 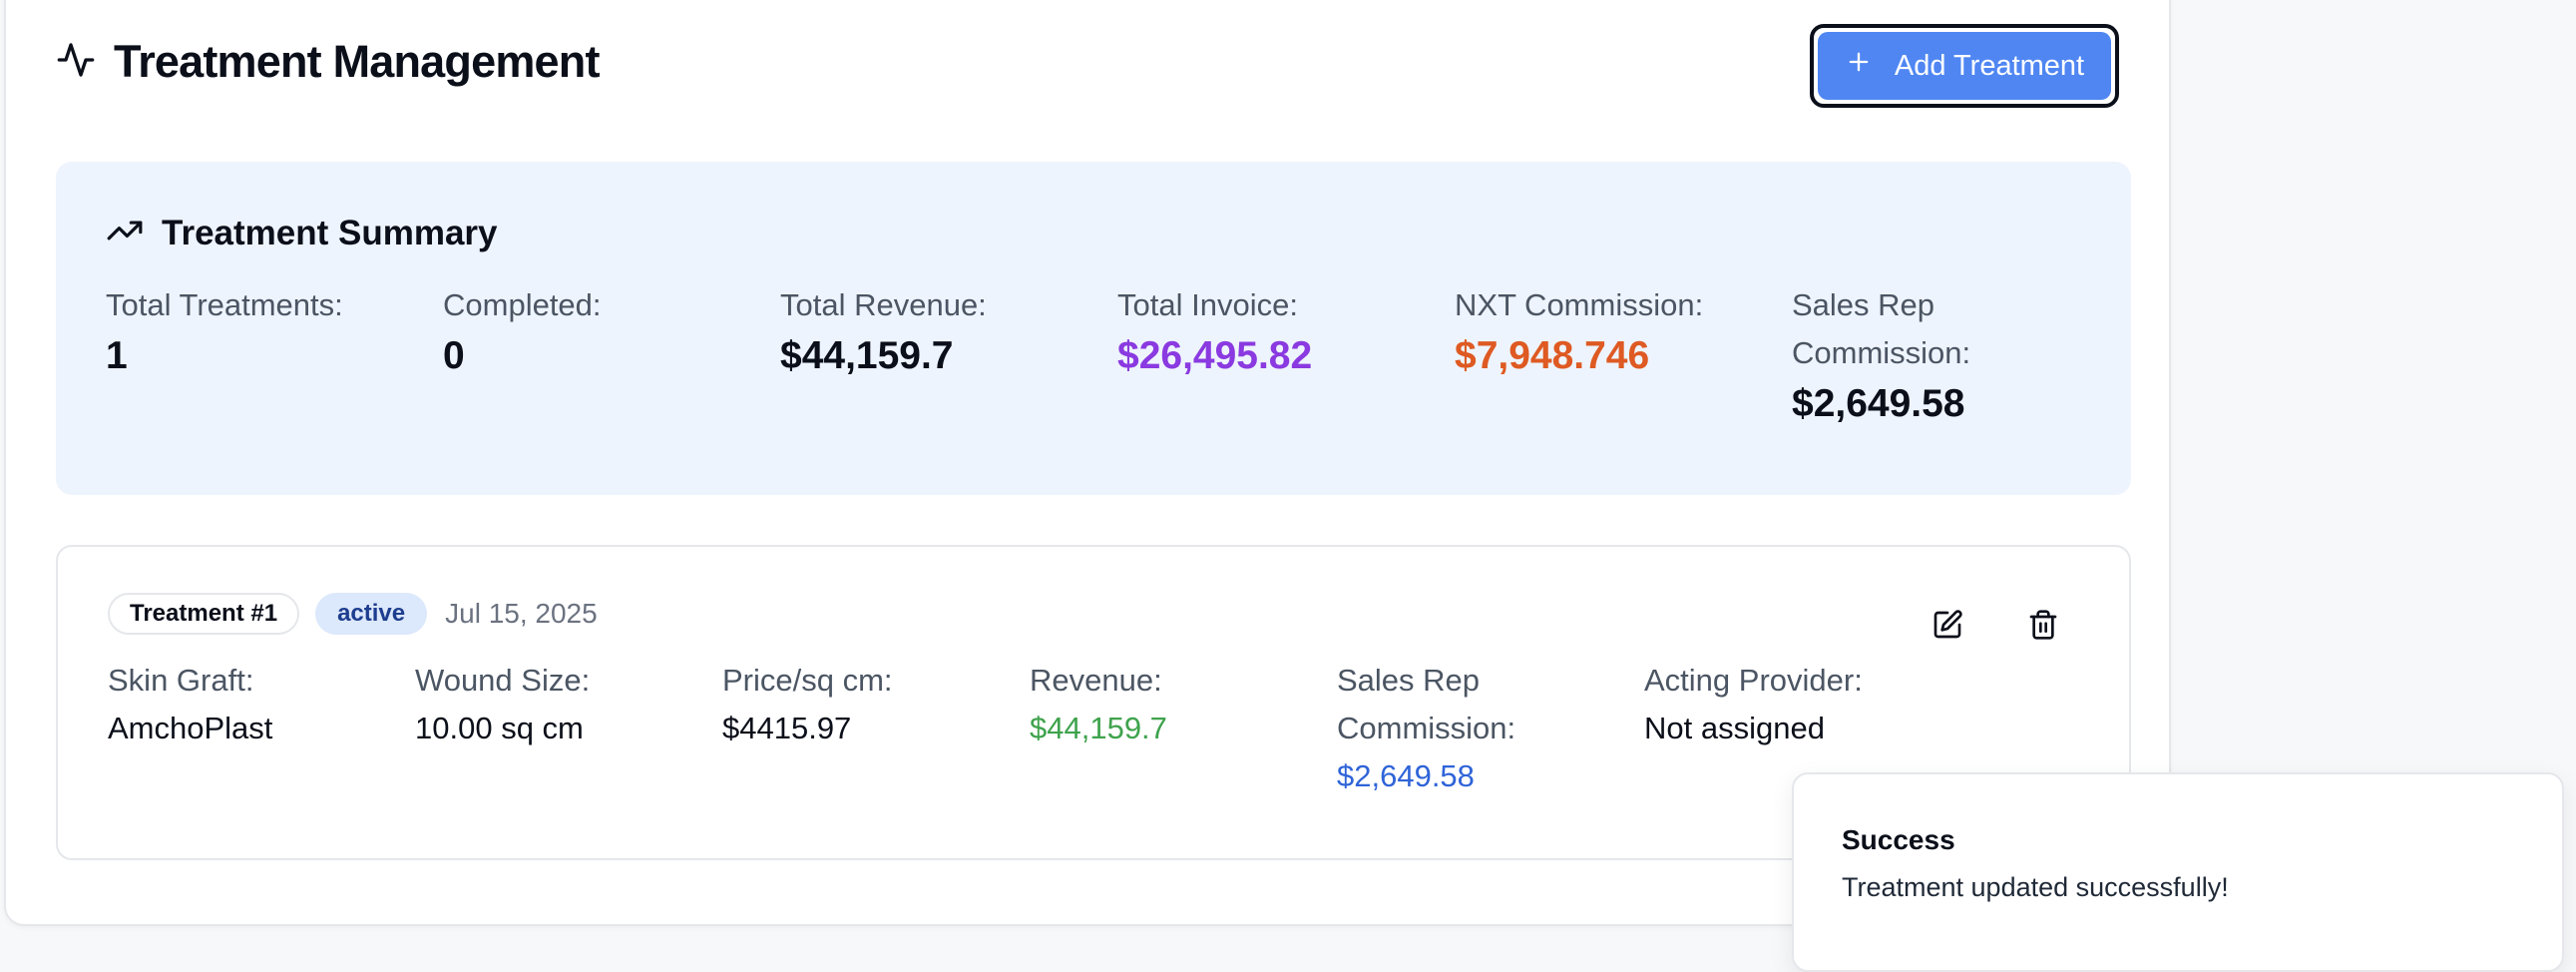 What do you see at coordinates (252, 704) in the screenshot?
I see `field-skin-graft: Skin Graft: AmchoPlast` at bounding box center [252, 704].